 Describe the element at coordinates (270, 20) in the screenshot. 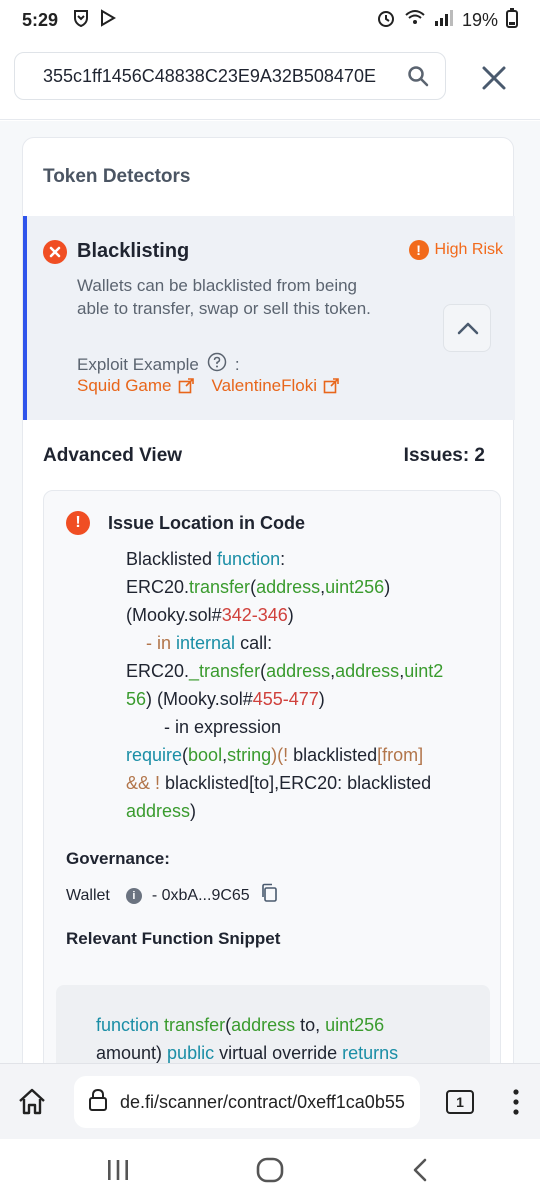

I see `status-bar: 5:29 19%` at that location.